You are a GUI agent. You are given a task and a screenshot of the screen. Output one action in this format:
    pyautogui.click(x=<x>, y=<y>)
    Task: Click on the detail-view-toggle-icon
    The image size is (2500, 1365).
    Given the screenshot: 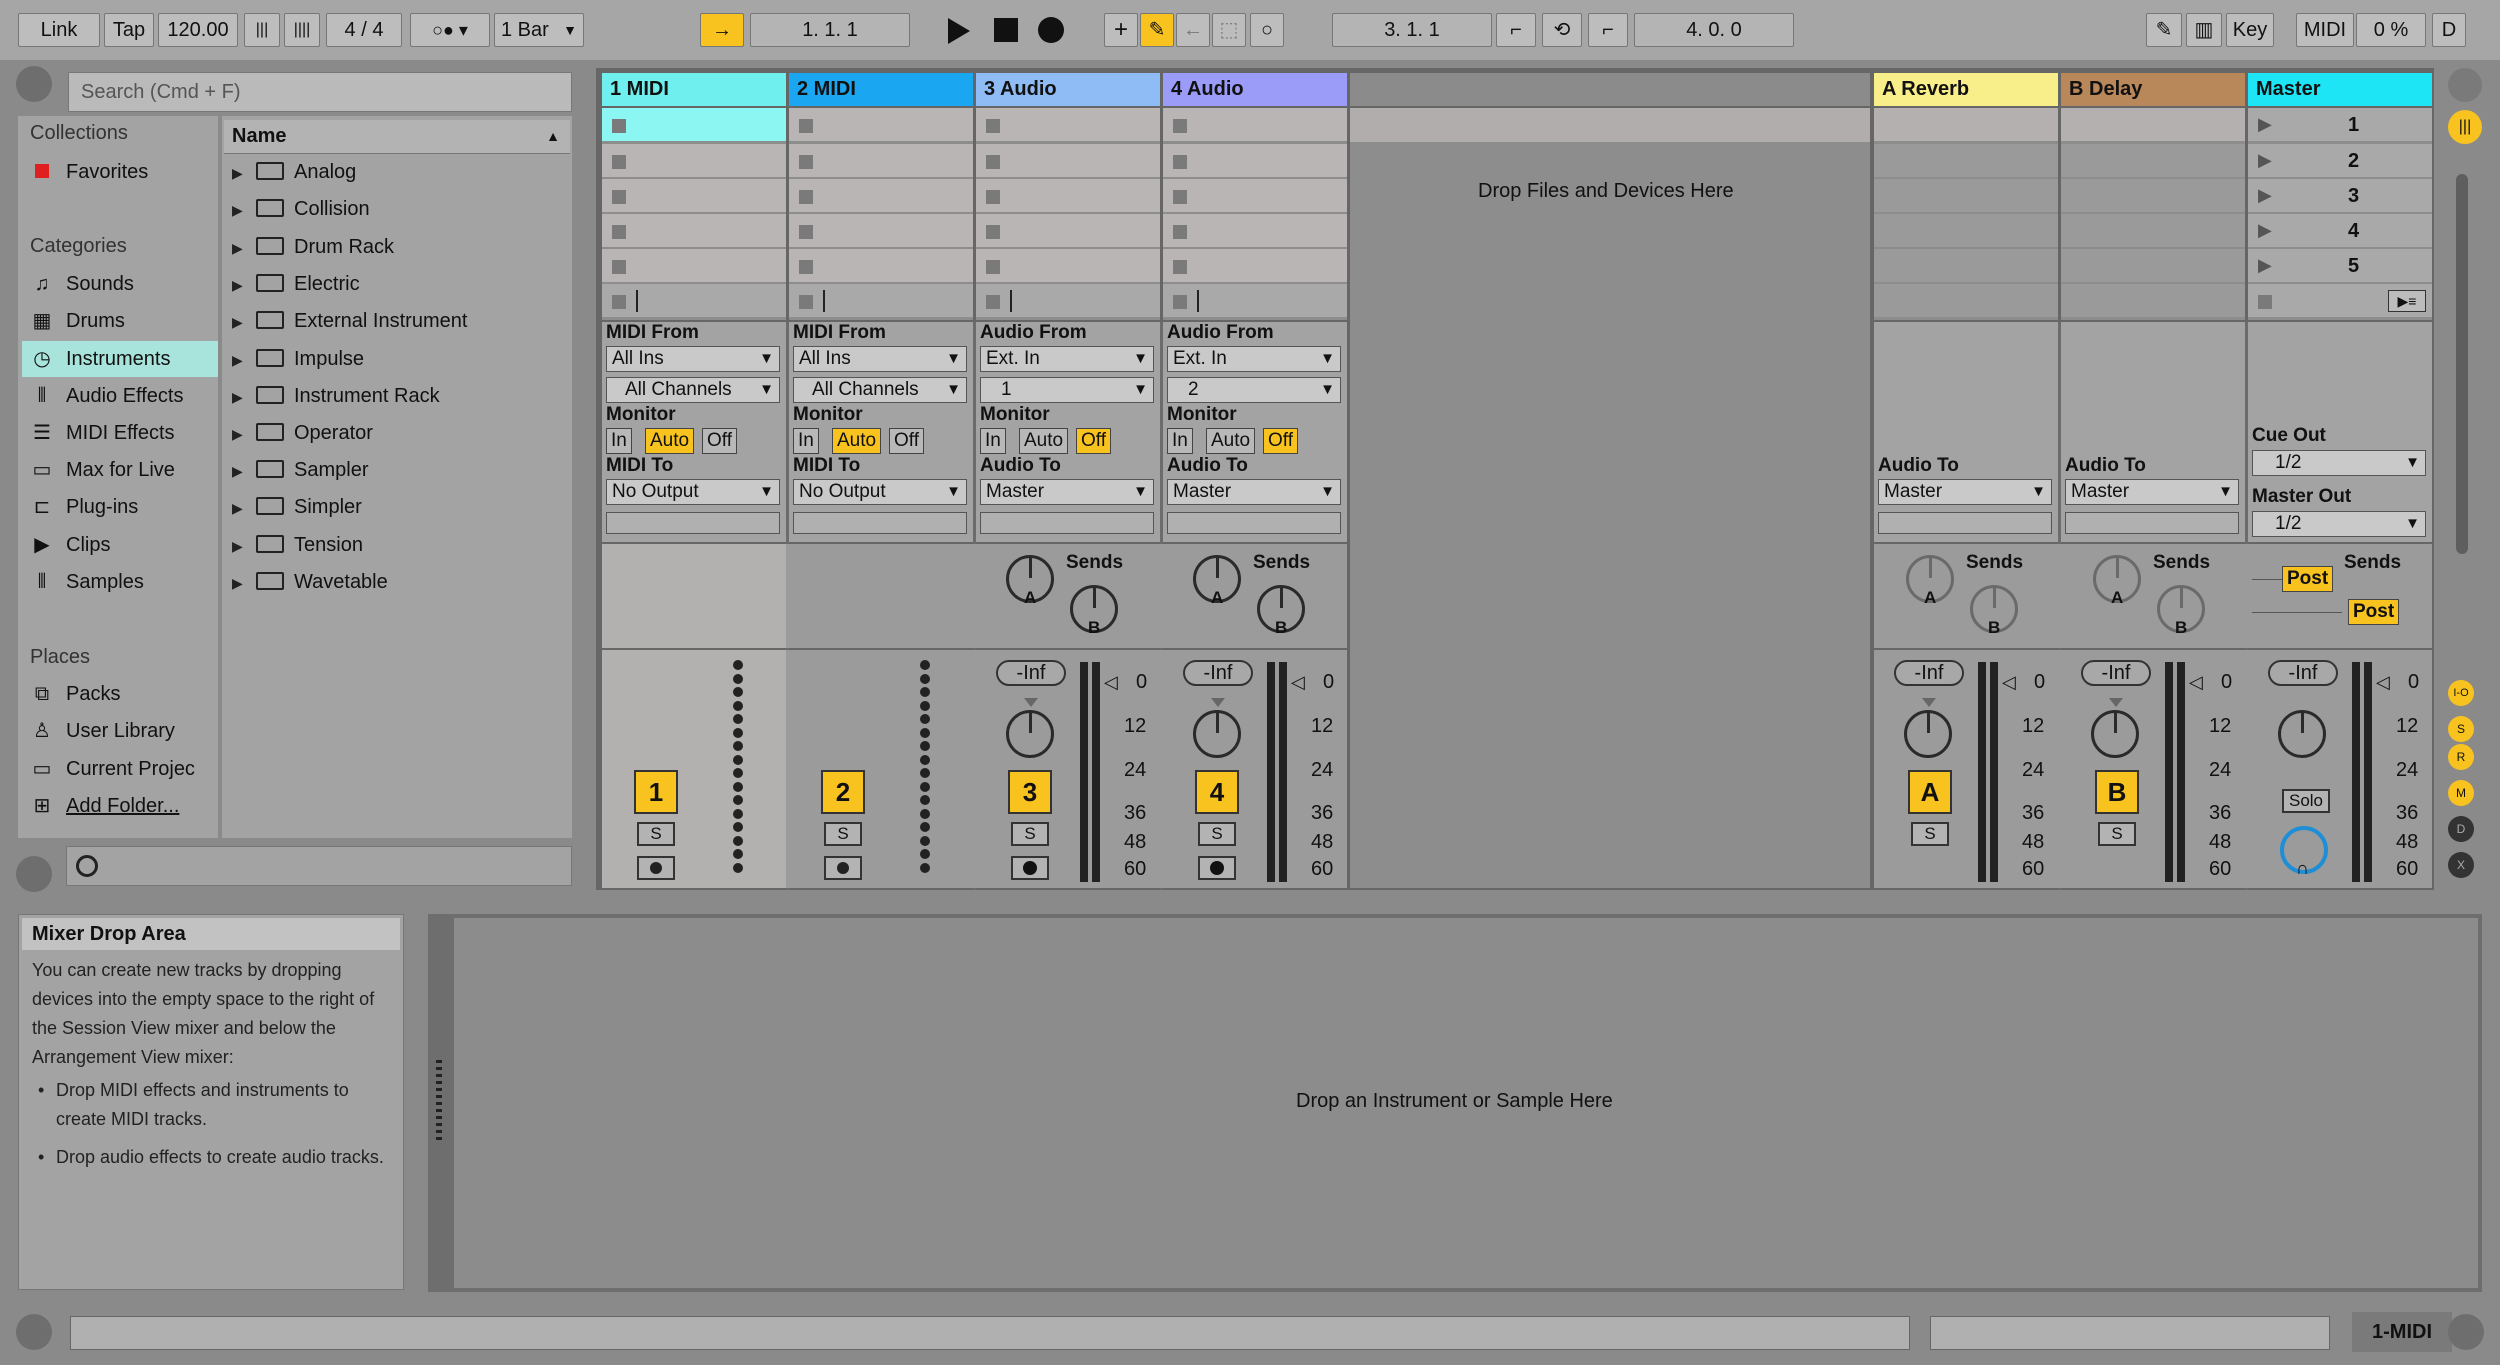 What is the action you would take?
    pyautogui.click(x=2466, y=1332)
    